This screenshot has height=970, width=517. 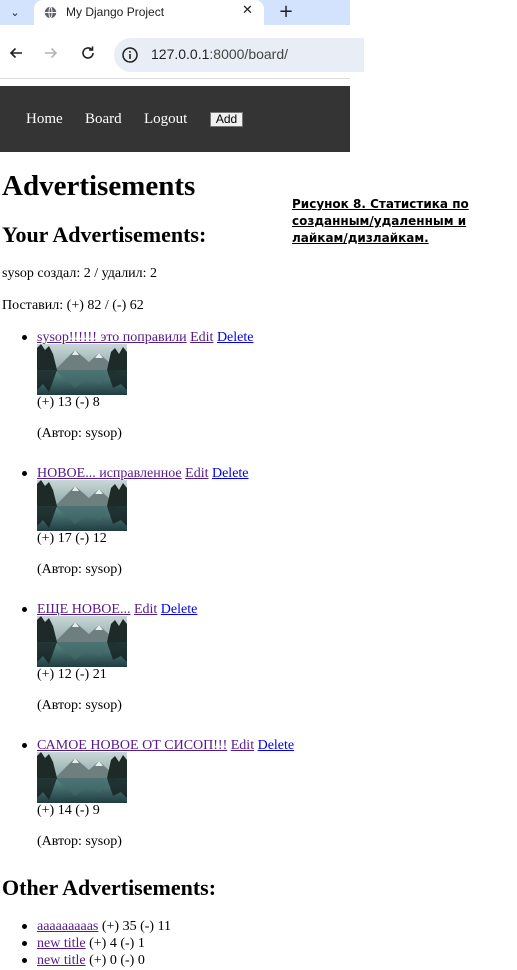 What do you see at coordinates (136, 926) in the screenshot?
I see `other-ad-votes: (+) 35 (-) 11` at bounding box center [136, 926].